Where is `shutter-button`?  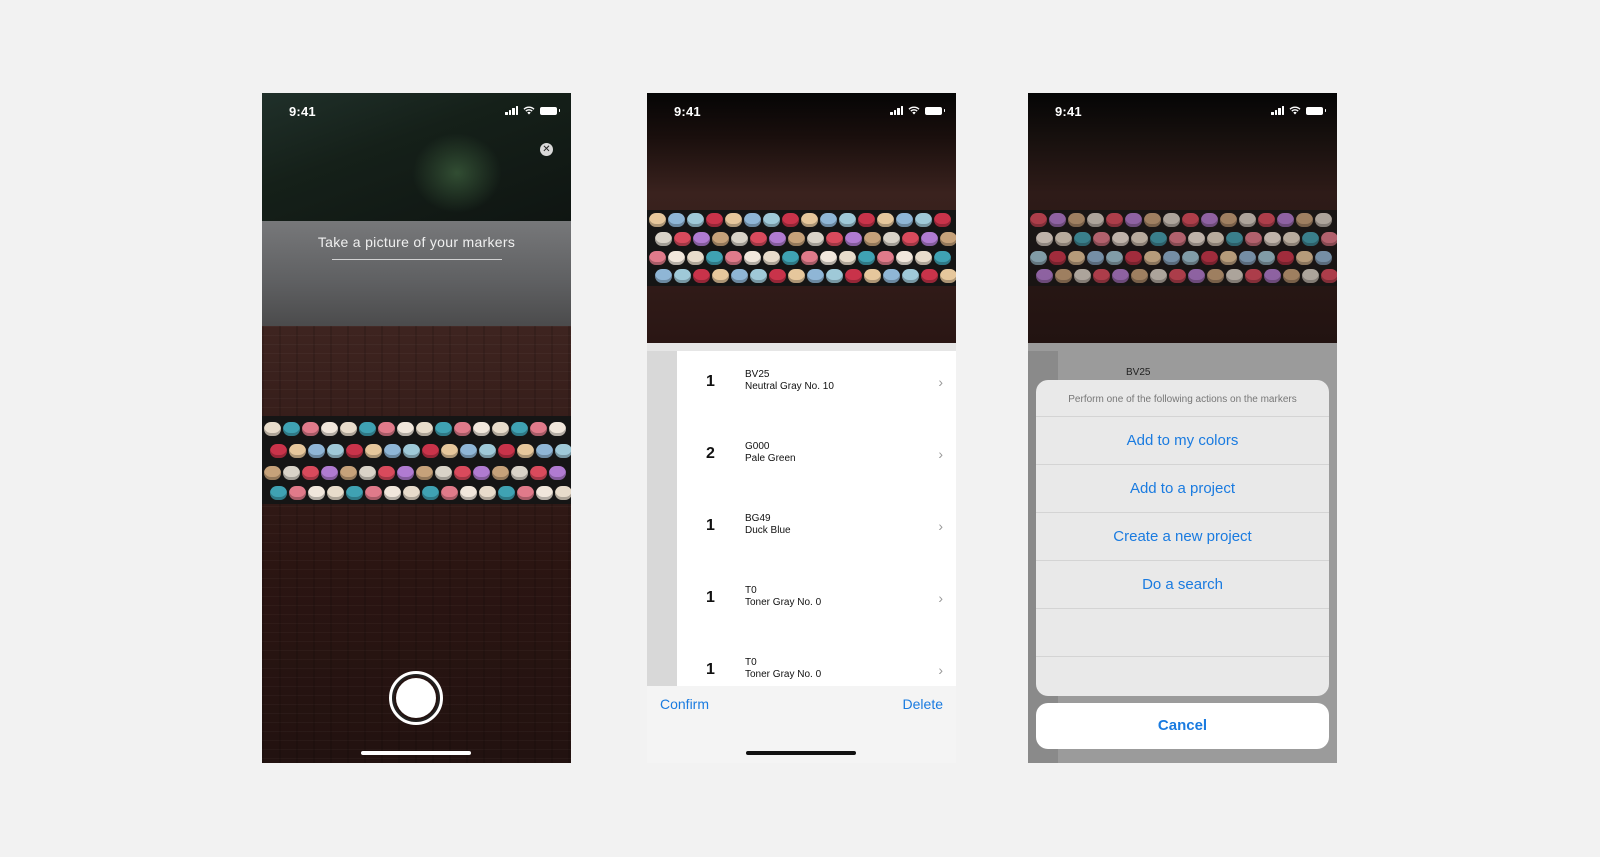
shutter-button is located at coordinates (416, 698).